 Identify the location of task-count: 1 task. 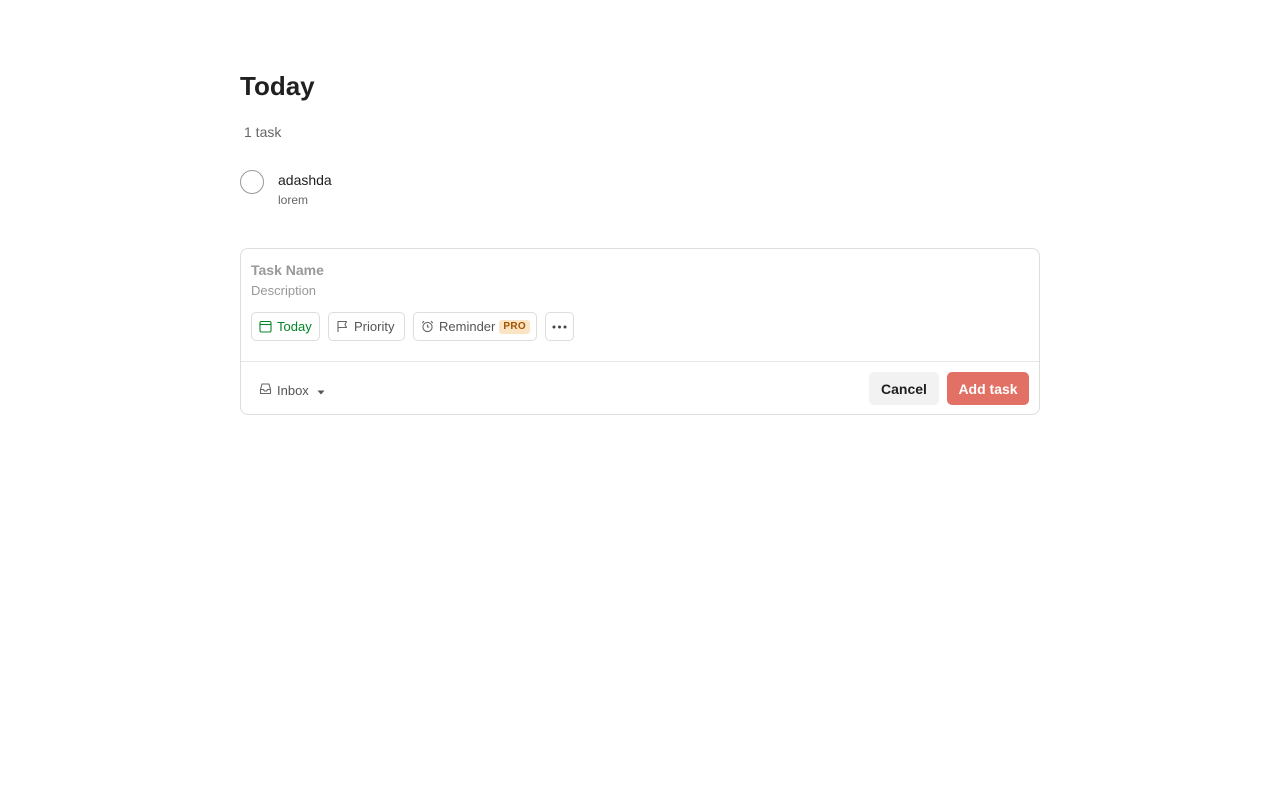
(263, 132).